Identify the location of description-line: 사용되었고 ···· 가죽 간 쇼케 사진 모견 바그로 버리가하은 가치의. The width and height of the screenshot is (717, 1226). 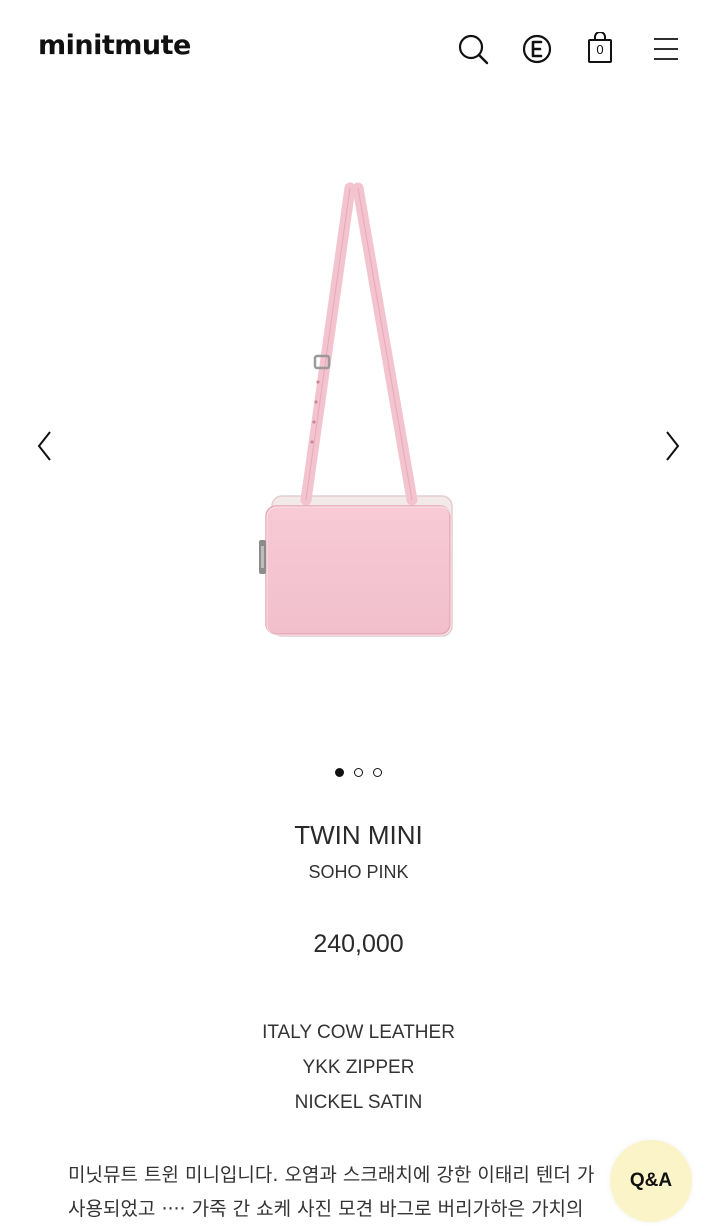
(326, 1209).